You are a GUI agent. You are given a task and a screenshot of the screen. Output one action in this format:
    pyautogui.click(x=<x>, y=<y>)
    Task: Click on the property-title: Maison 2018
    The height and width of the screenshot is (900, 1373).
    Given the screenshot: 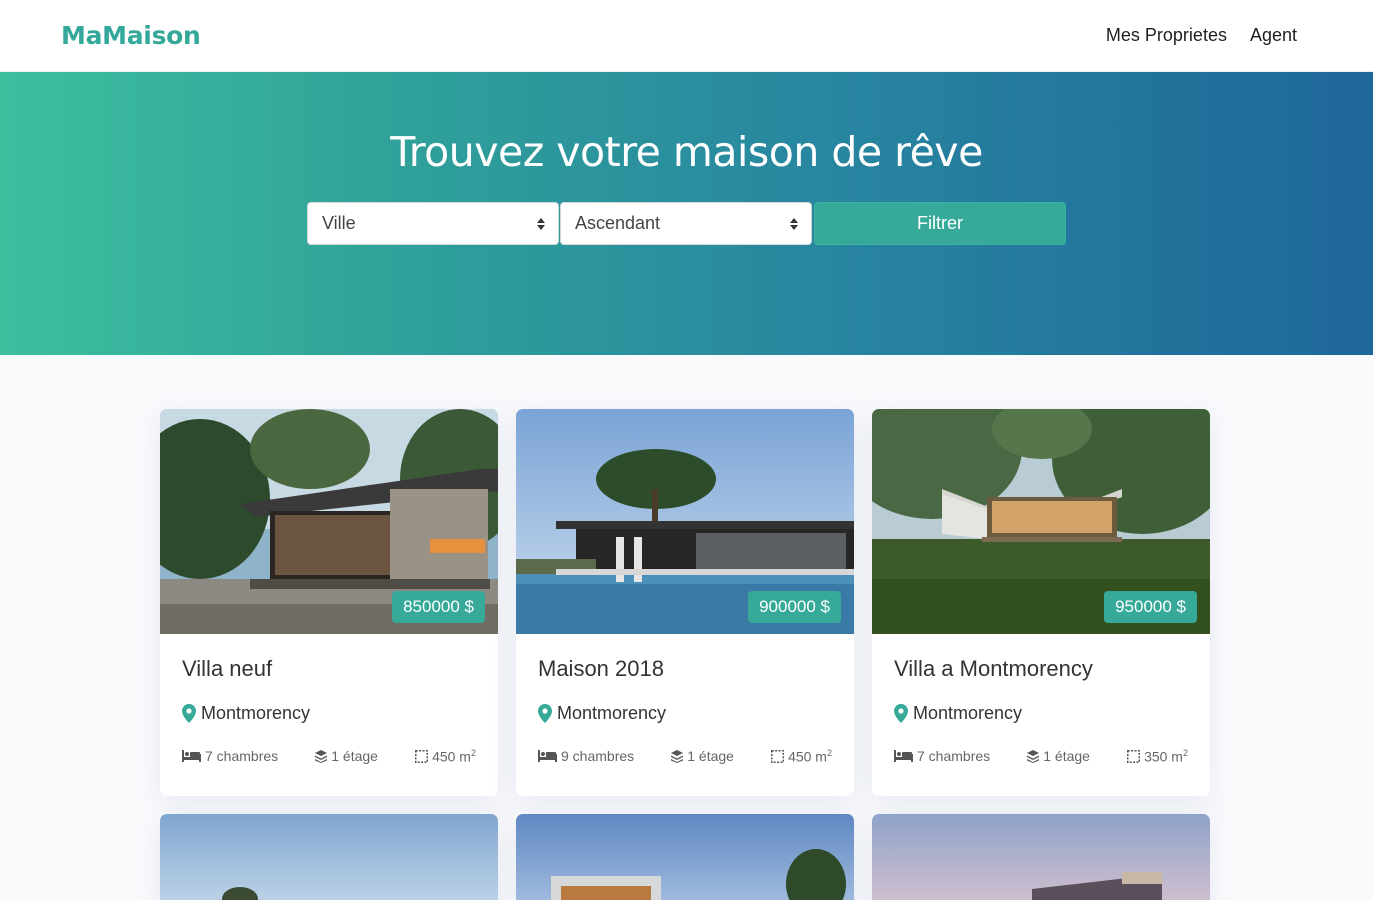 What is the action you would take?
    pyautogui.click(x=685, y=669)
    